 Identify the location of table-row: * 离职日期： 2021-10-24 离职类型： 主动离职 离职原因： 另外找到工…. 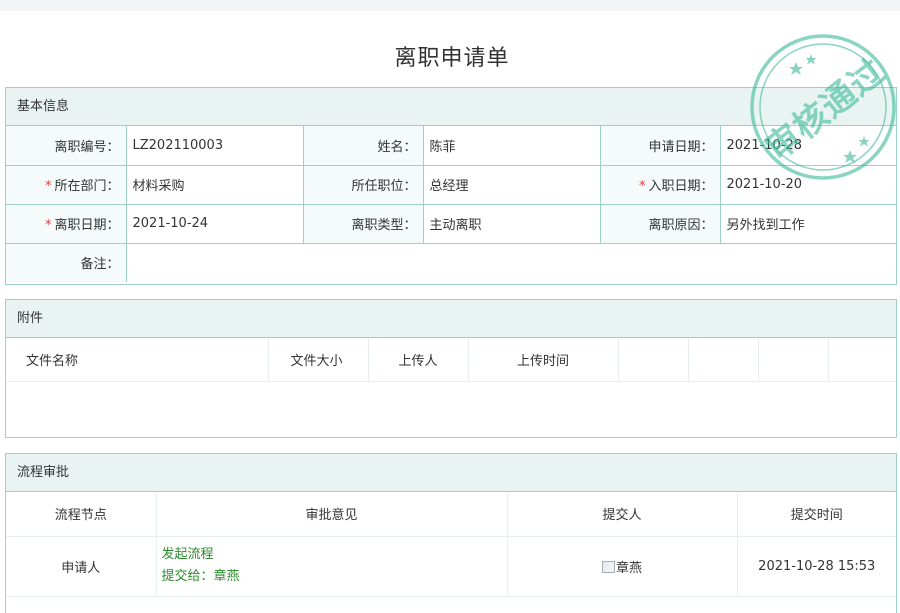
(451, 223).